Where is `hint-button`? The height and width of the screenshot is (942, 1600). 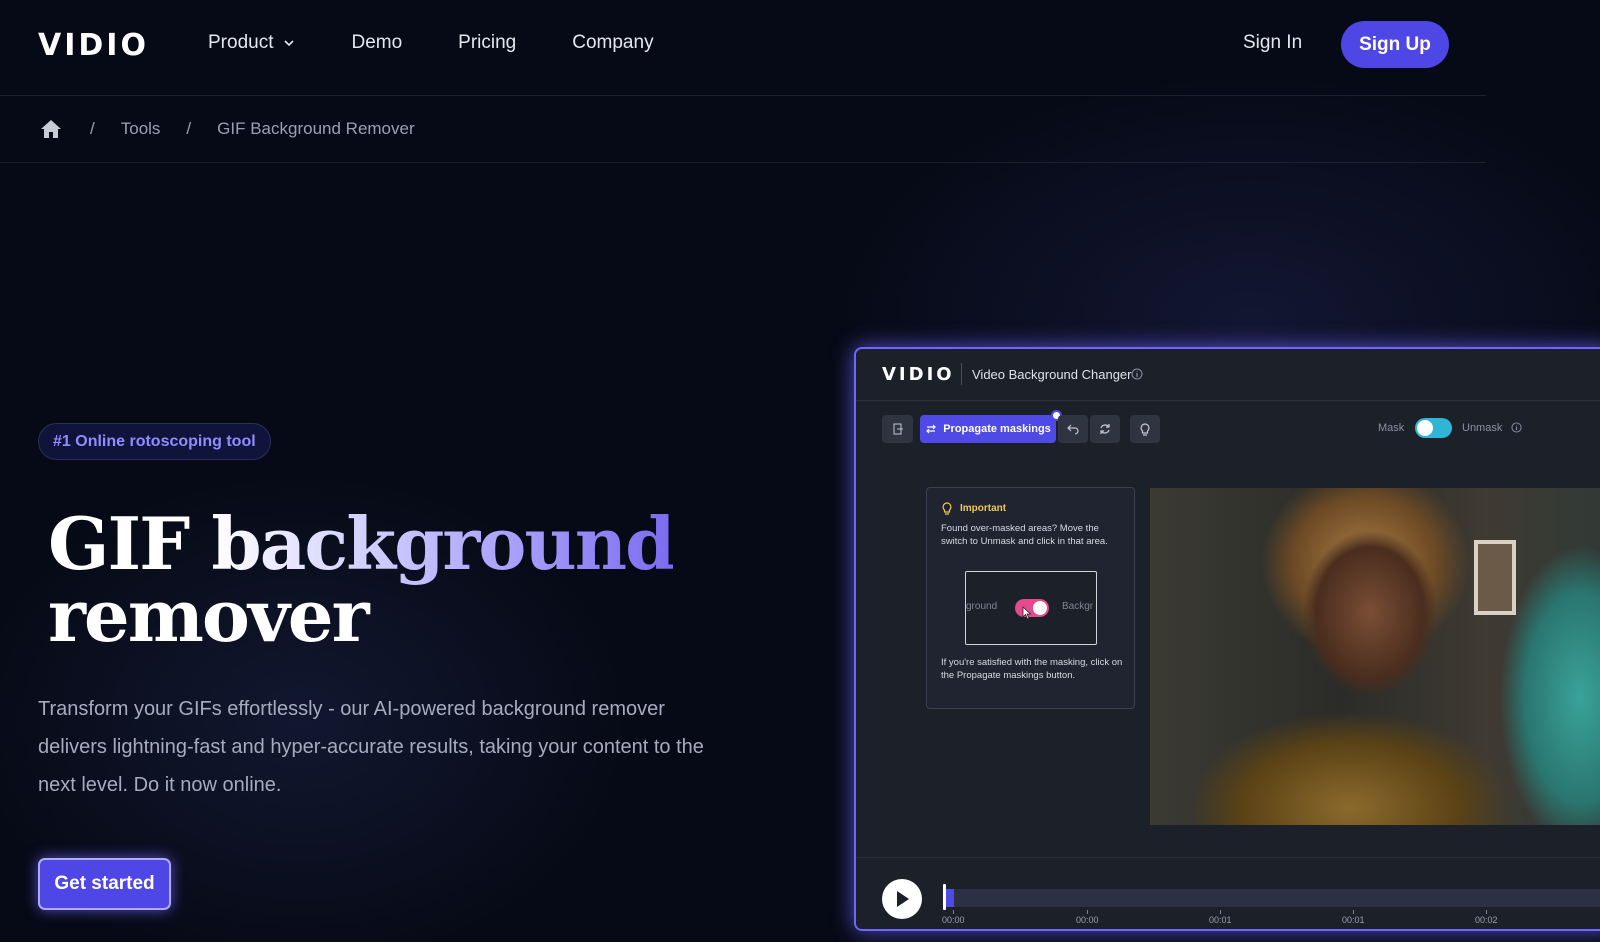 hint-button is located at coordinates (1145, 429).